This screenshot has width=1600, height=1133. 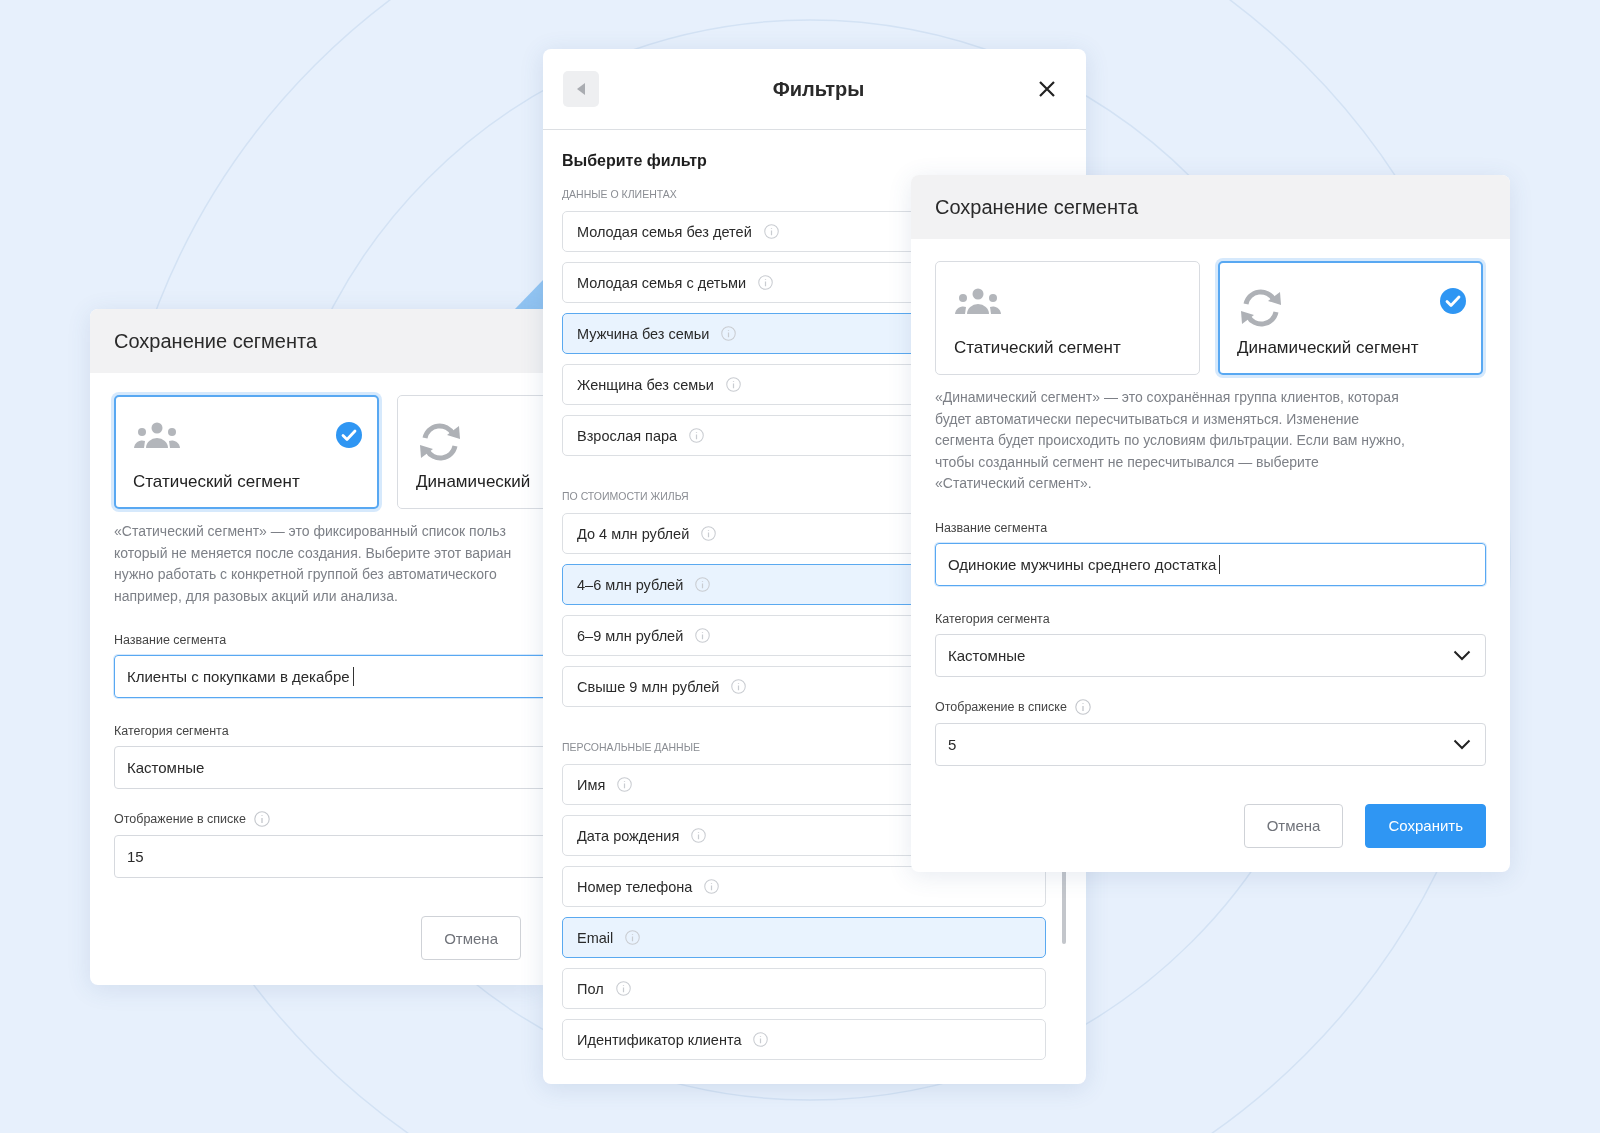 I want to click on dialog-title: Сохранение сегмента, so click(x=216, y=341).